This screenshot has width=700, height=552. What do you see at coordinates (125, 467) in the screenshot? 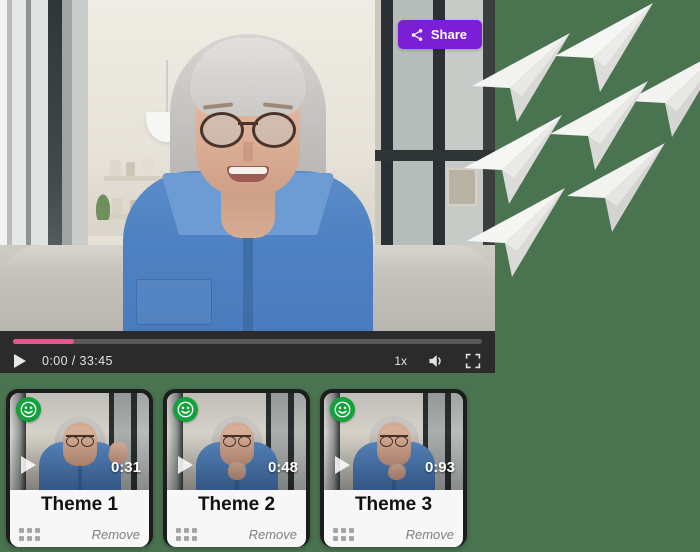
I see `card-duration: 0:31` at bounding box center [125, 467].